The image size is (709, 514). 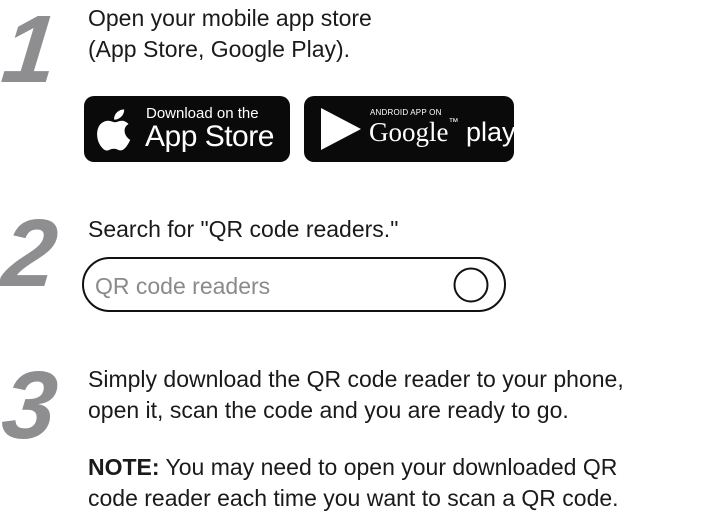 I want to click on step-1-line-2: (App Store, Google Play)., so click(x=219, y=49).